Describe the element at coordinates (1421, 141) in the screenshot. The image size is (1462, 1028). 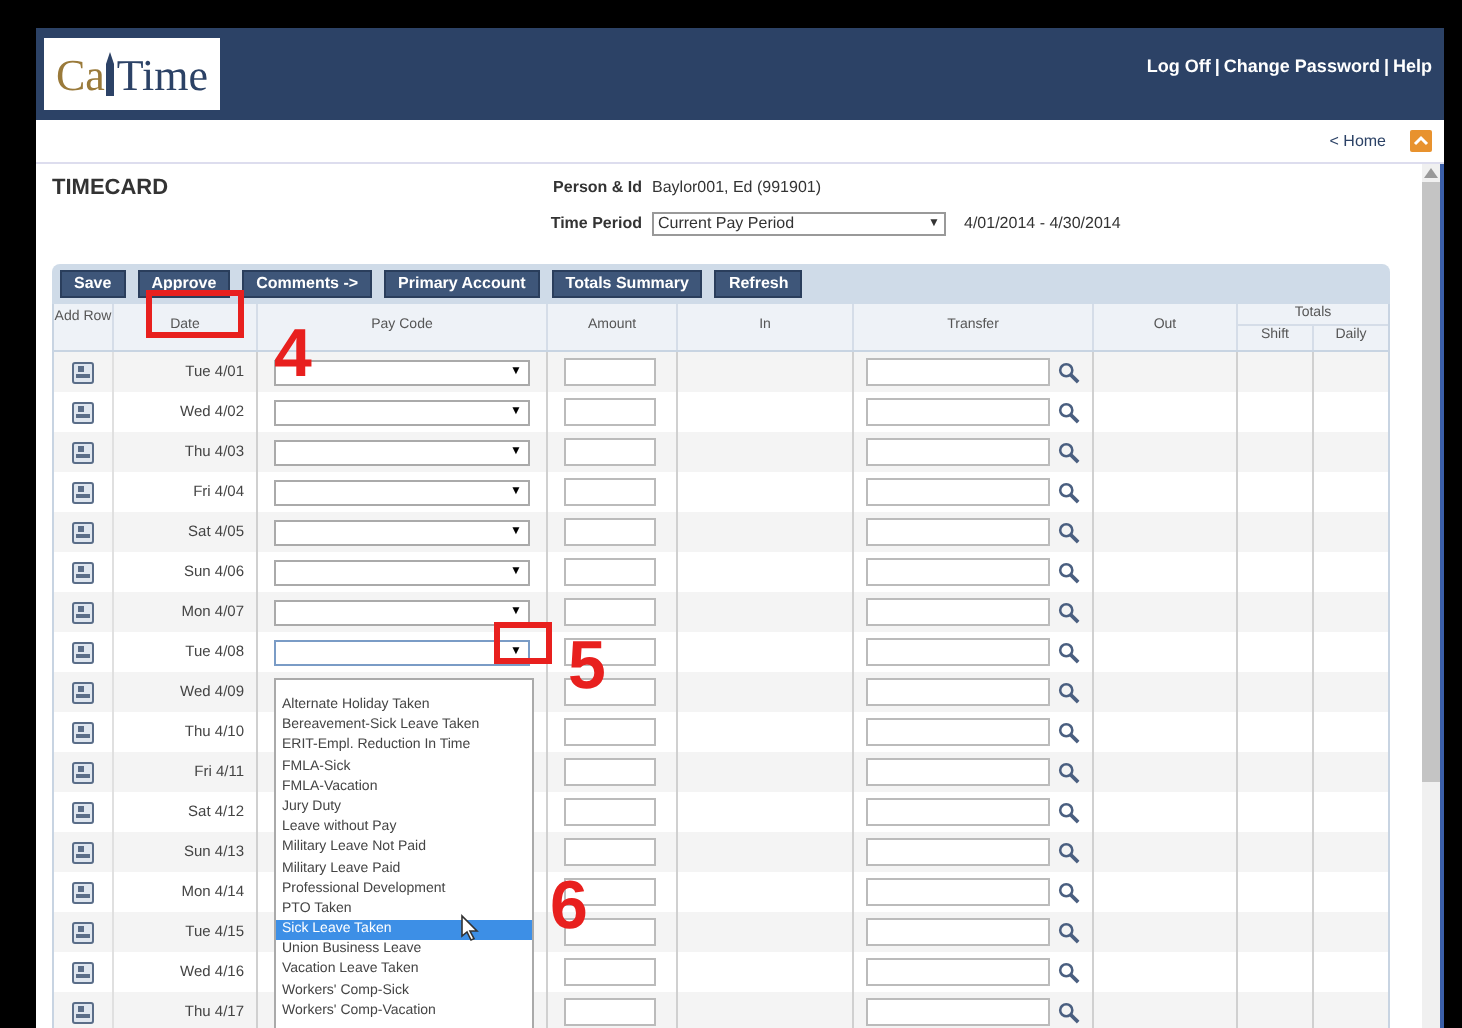
I see `collapse-icon` at that location.